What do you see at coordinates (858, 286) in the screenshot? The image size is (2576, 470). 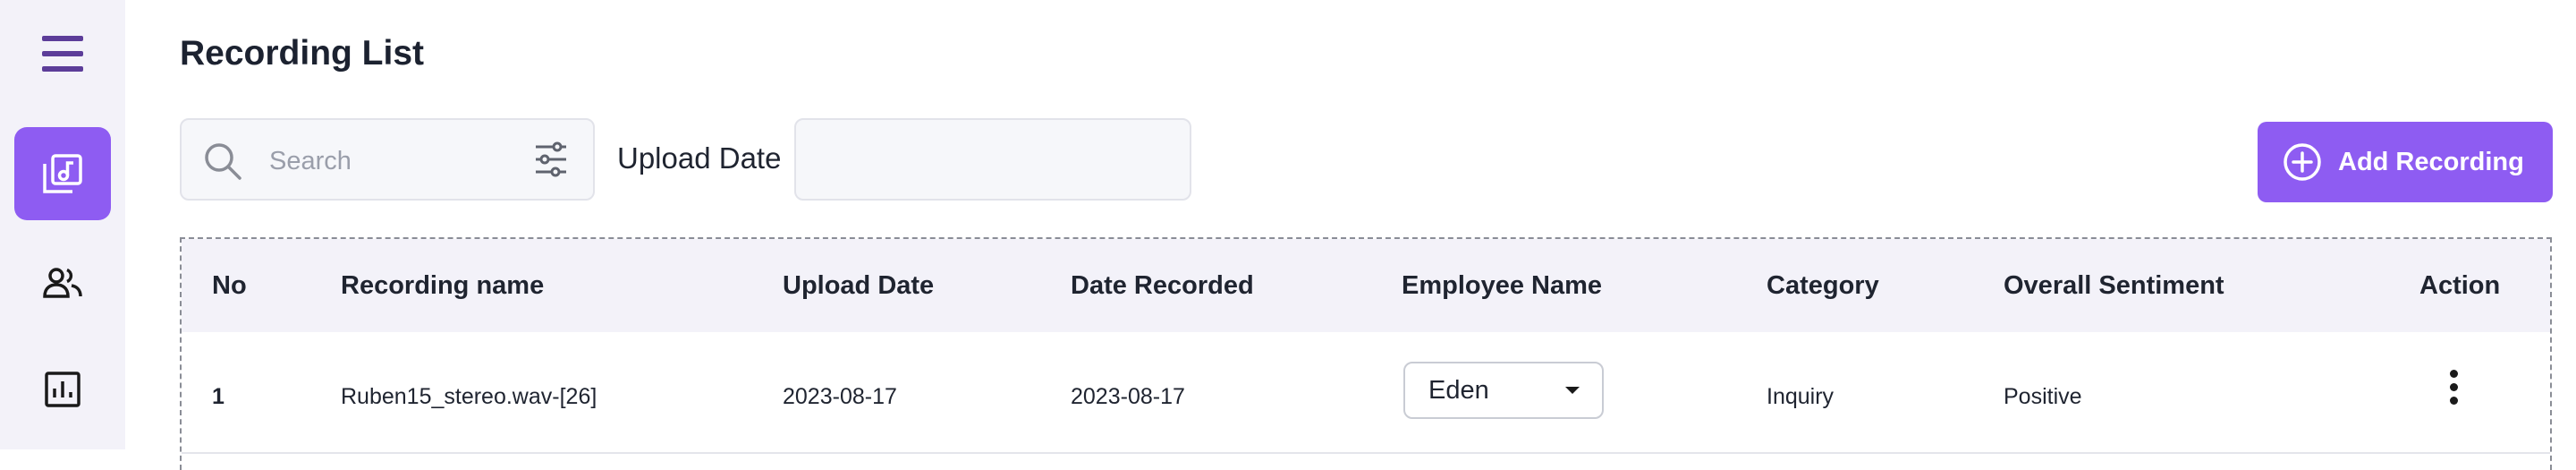 I see `column-header-upload-date: Upload Date` at bounding box center [858, 286].